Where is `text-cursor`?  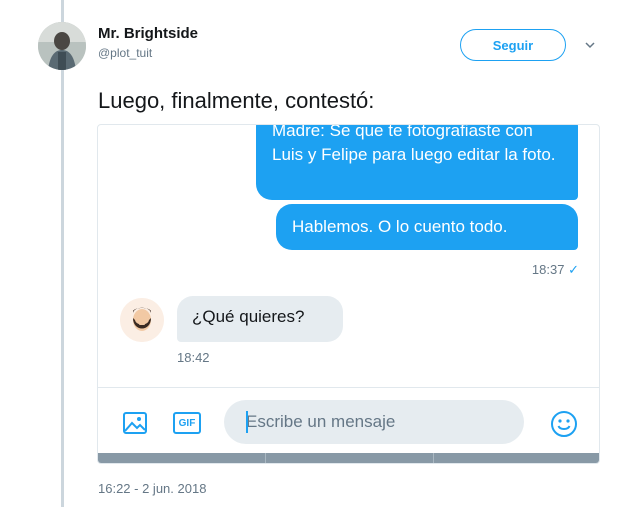
text-cursor is located at coordinates (247, 422).